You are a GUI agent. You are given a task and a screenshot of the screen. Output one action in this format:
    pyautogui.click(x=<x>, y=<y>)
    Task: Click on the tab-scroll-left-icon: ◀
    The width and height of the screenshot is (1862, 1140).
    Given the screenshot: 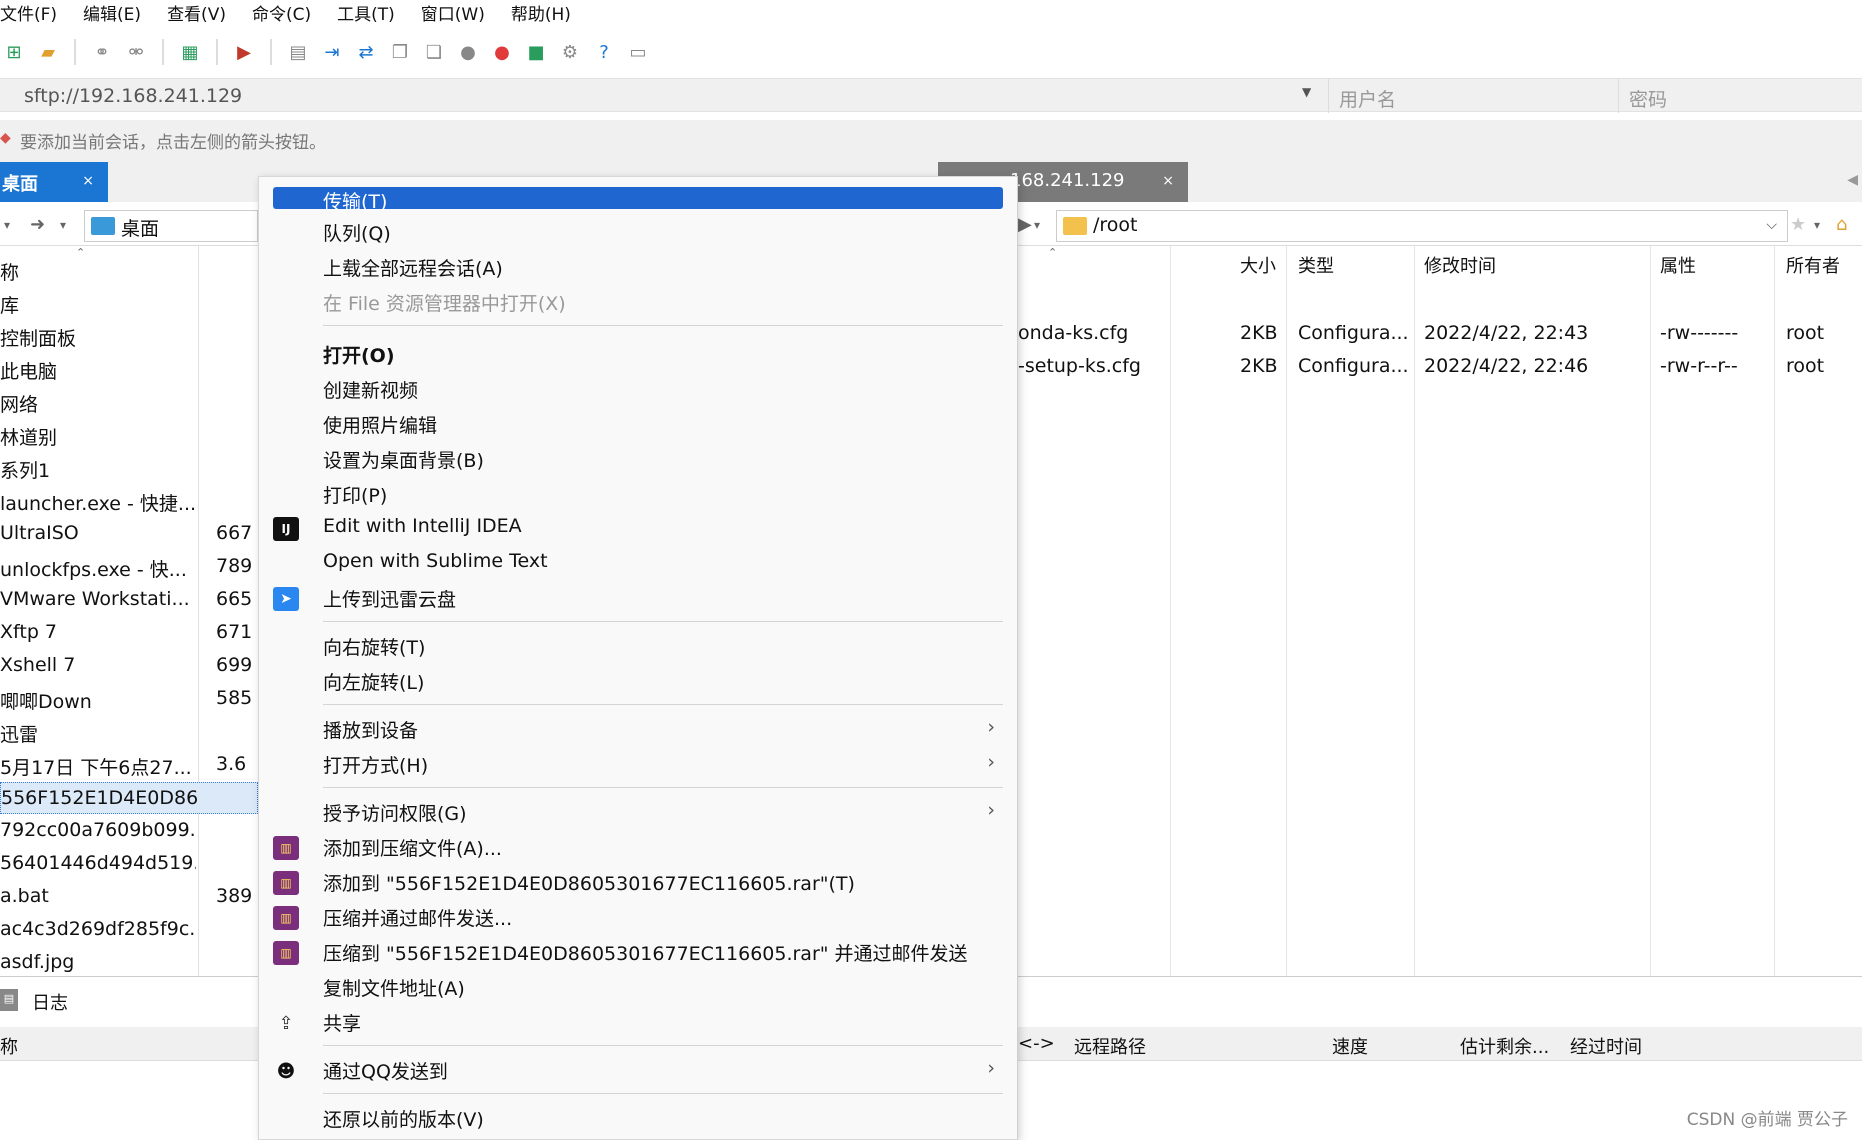 What is the action you would take?
    pyautogui.click(x=1852, y=180)
    